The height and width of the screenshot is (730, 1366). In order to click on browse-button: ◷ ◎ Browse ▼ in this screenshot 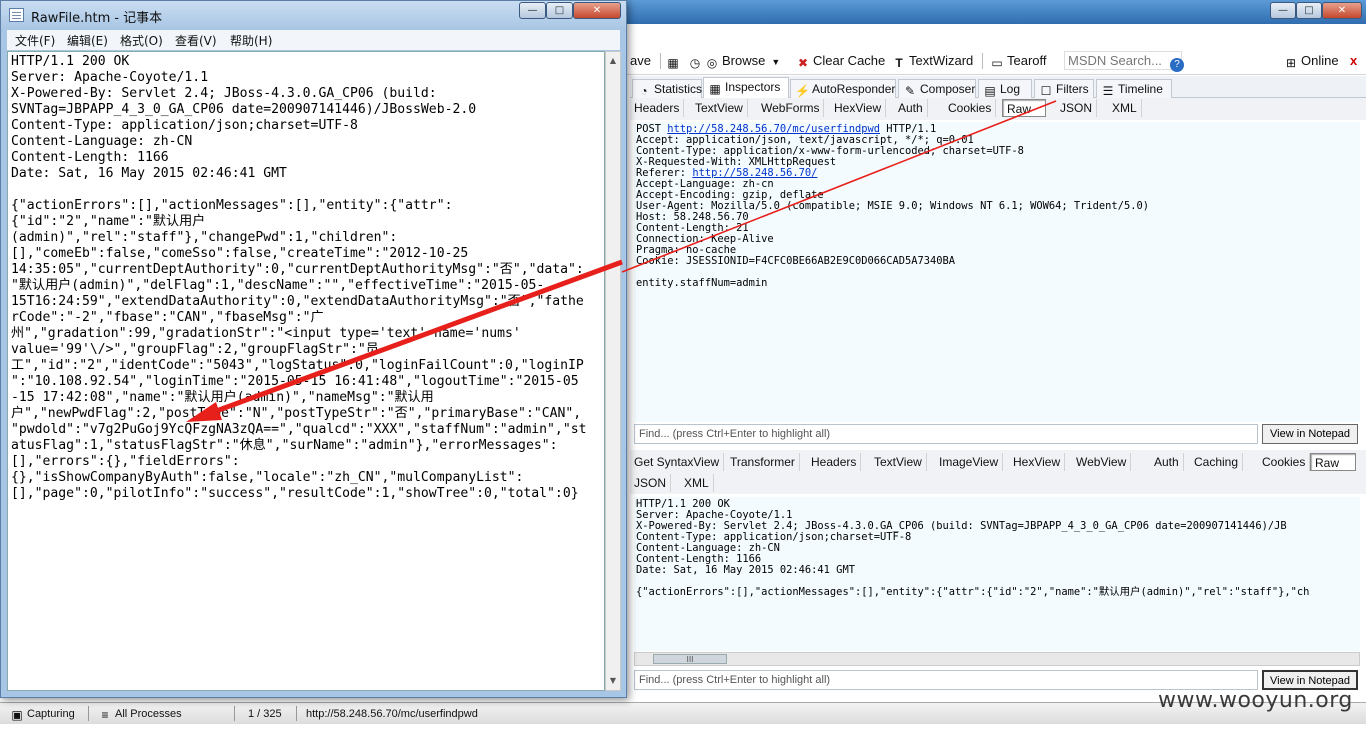, I will do `click(734, 61)`.